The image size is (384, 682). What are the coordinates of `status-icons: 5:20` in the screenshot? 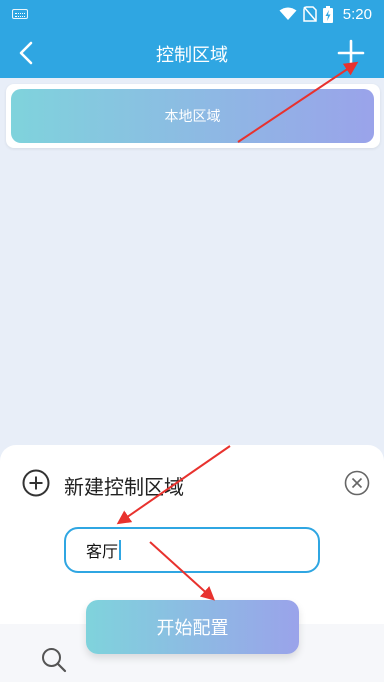 It's located at (325, 14).